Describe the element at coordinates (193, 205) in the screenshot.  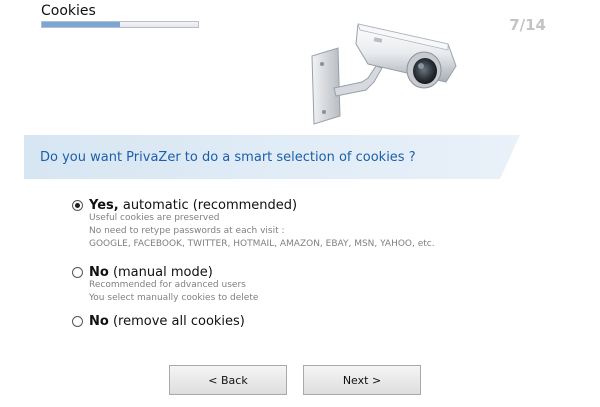
I see `option-label: Yes, automatic (recommended)` at that location.